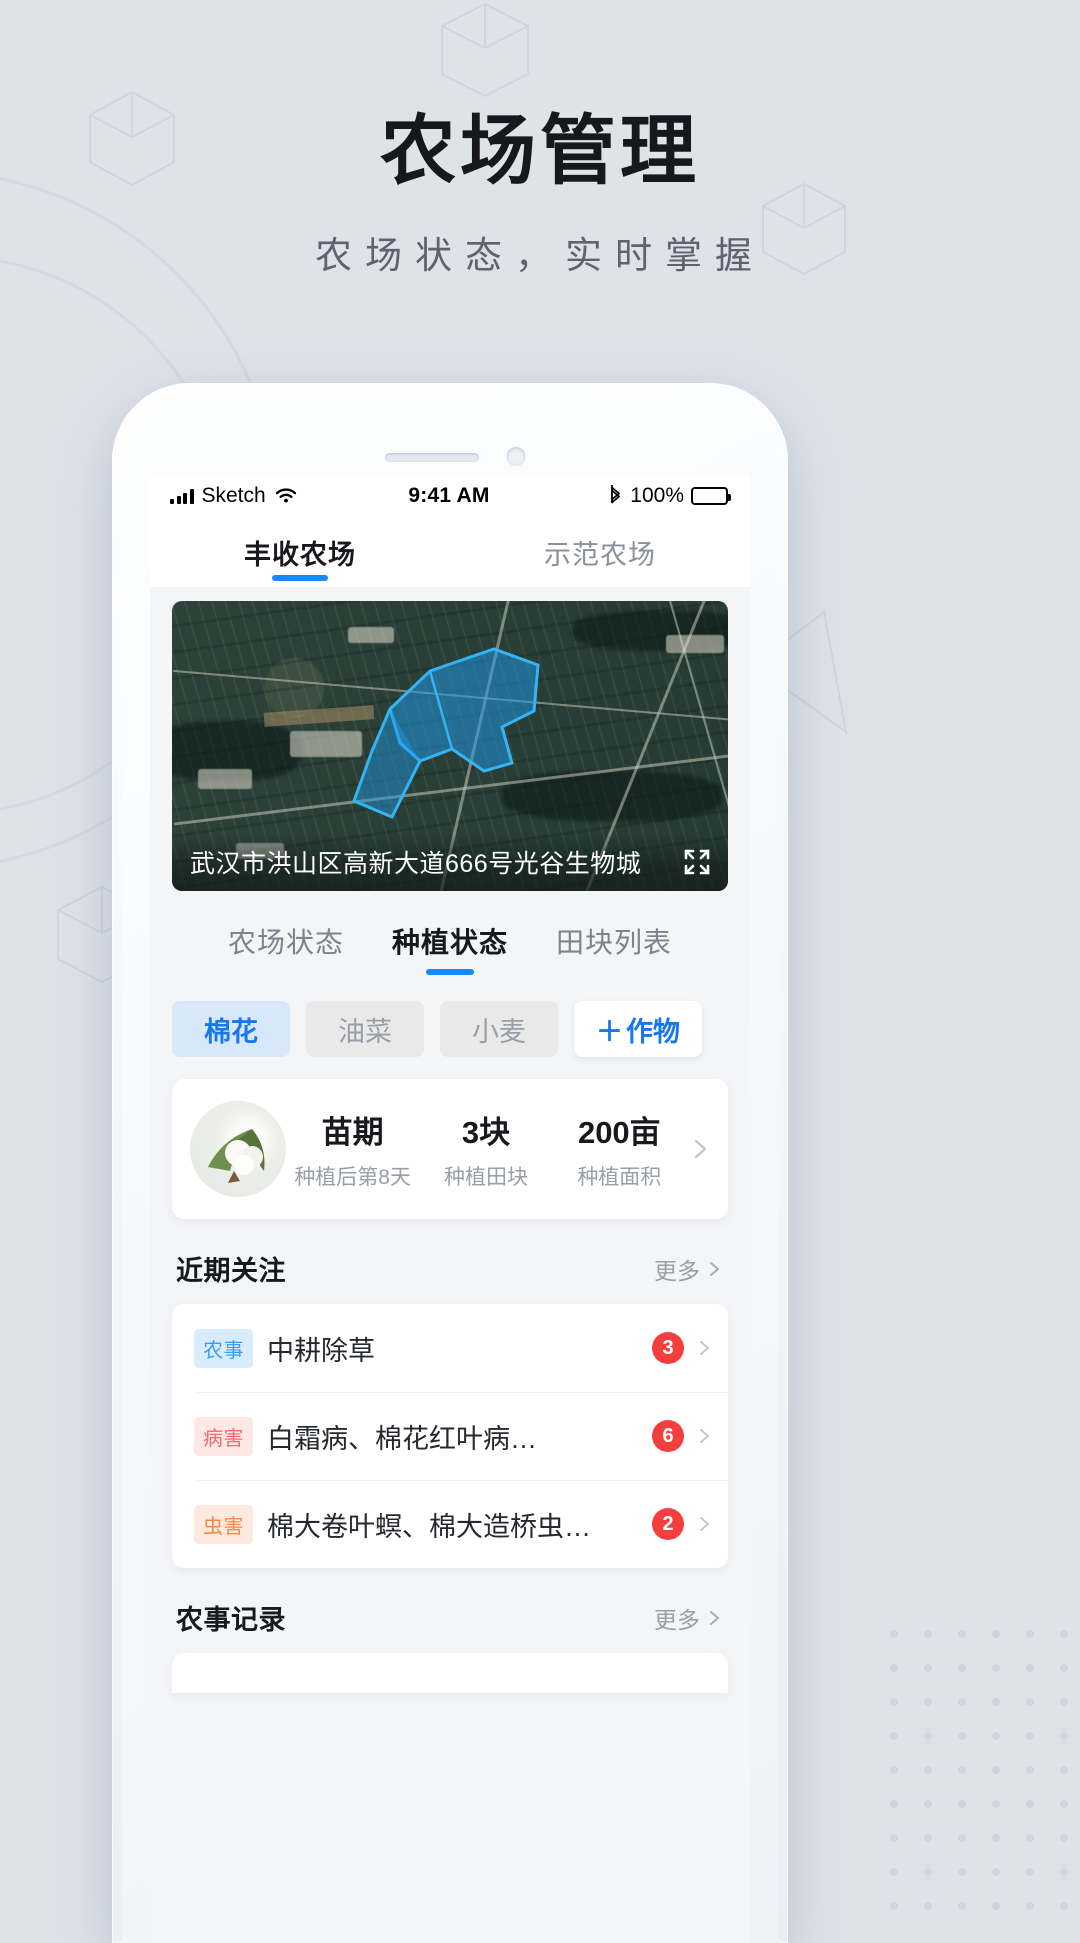 Image resolution: width=1080 pixels, height=1943 pixels. I want to click on planting-summary-card: 苗期 种植后第8天 3块 种植田块 200亩 种植面积, so click(450, 1149).